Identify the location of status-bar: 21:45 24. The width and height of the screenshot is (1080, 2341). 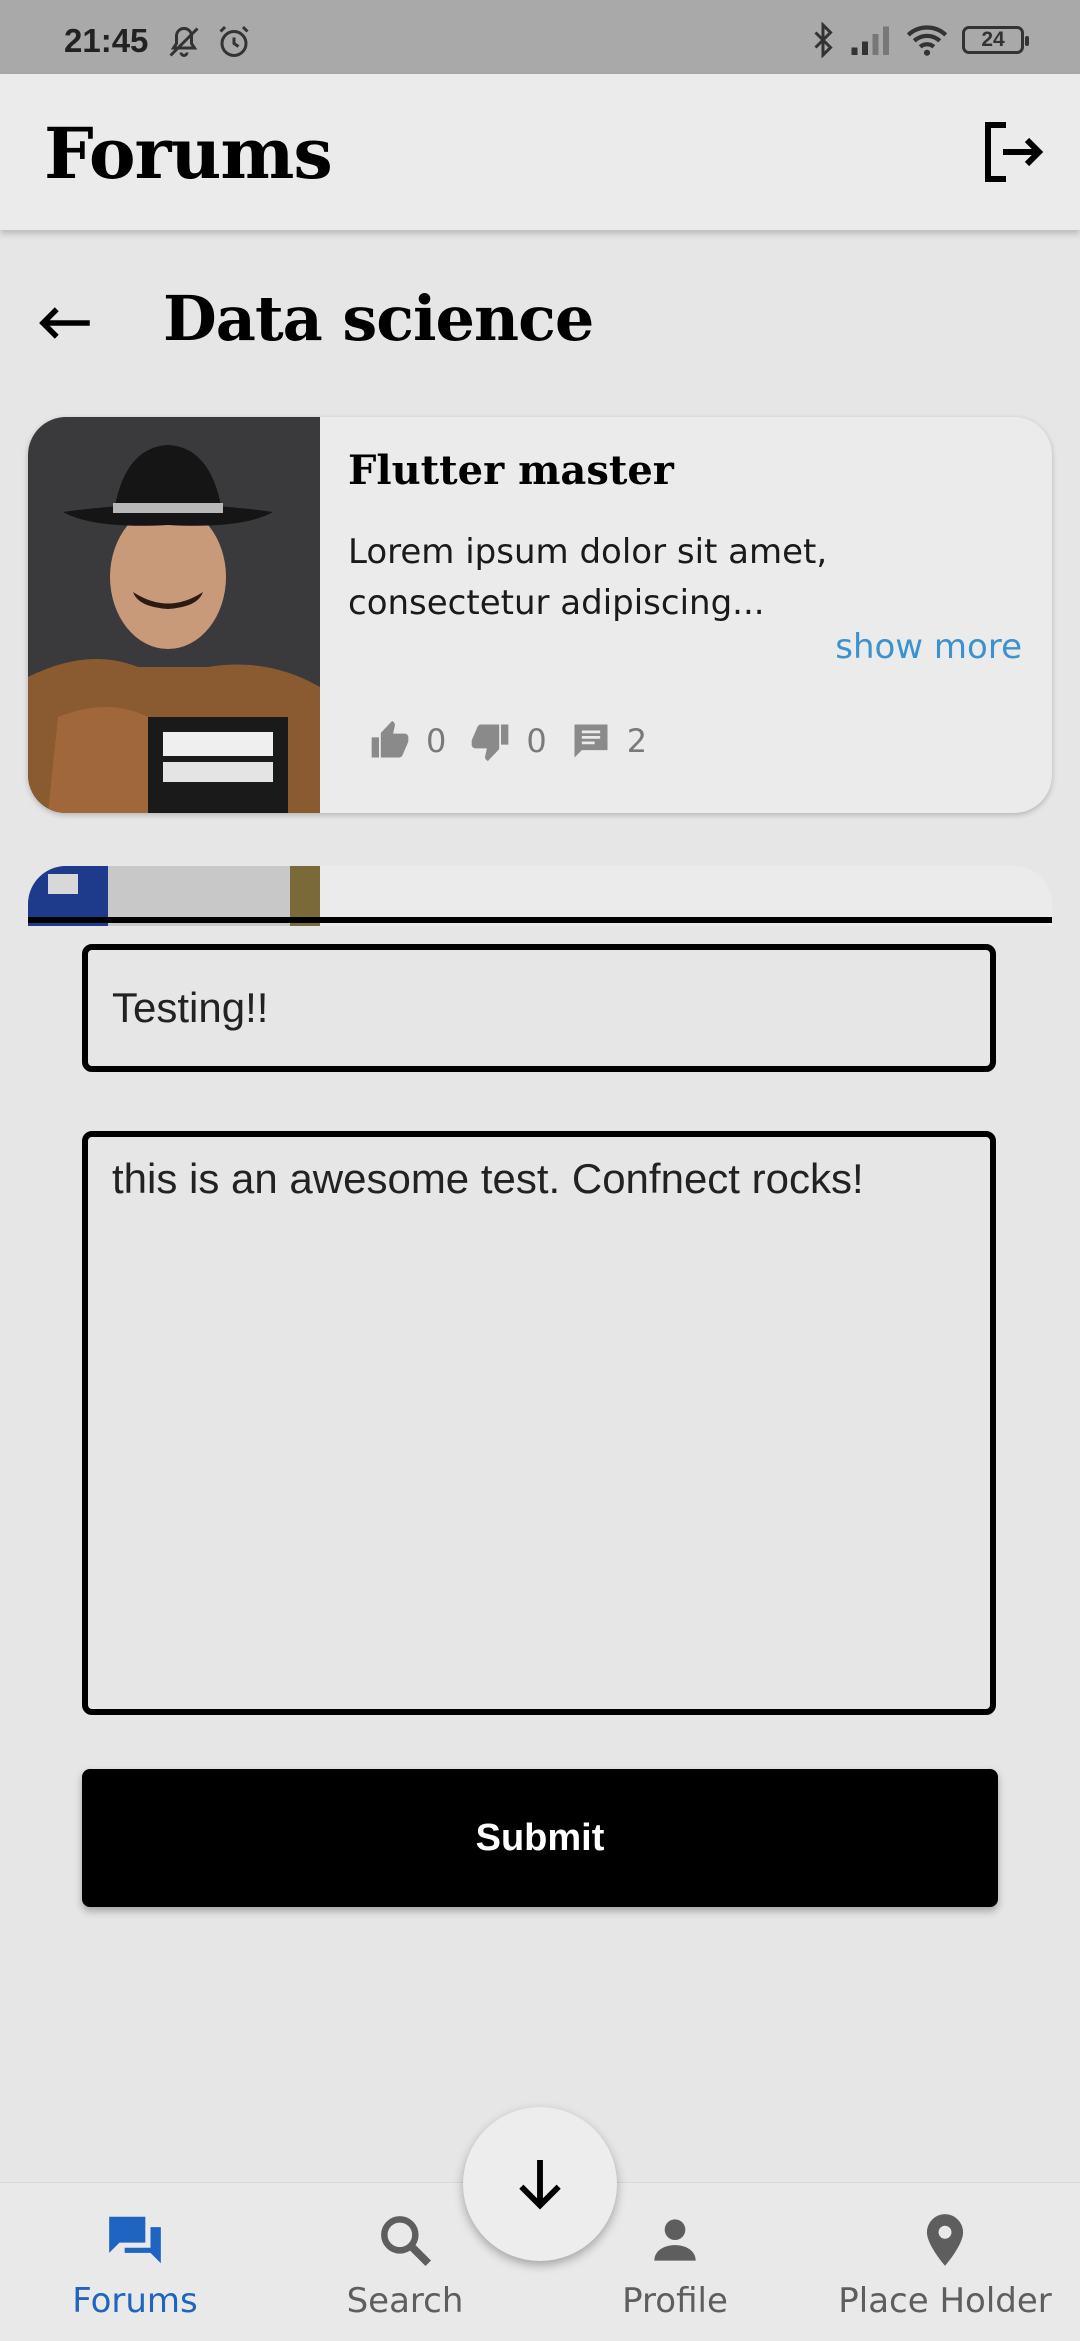
(540, 37).